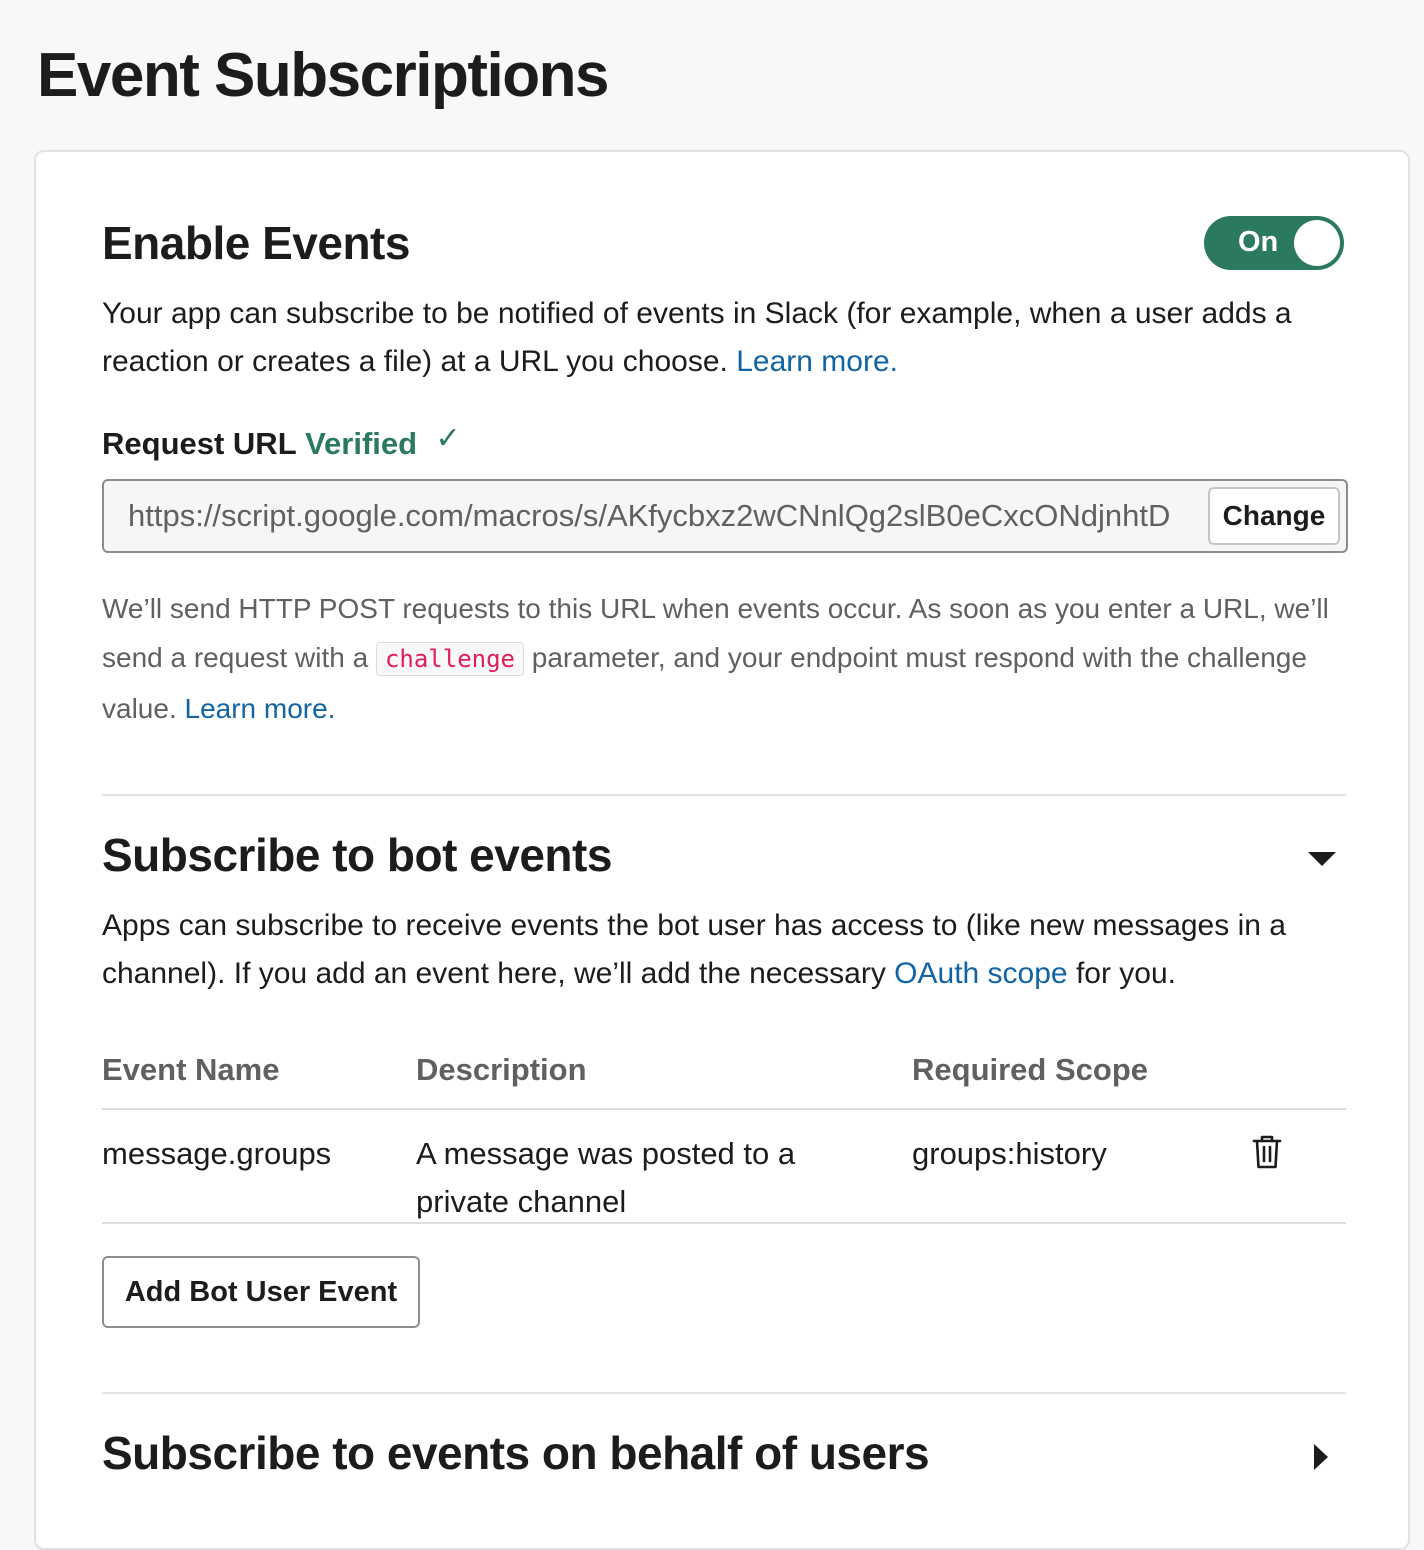 This screenshot has width=1424, height=1550. I want to click on enable-events-heading: Enable Events, so click(256, 243).